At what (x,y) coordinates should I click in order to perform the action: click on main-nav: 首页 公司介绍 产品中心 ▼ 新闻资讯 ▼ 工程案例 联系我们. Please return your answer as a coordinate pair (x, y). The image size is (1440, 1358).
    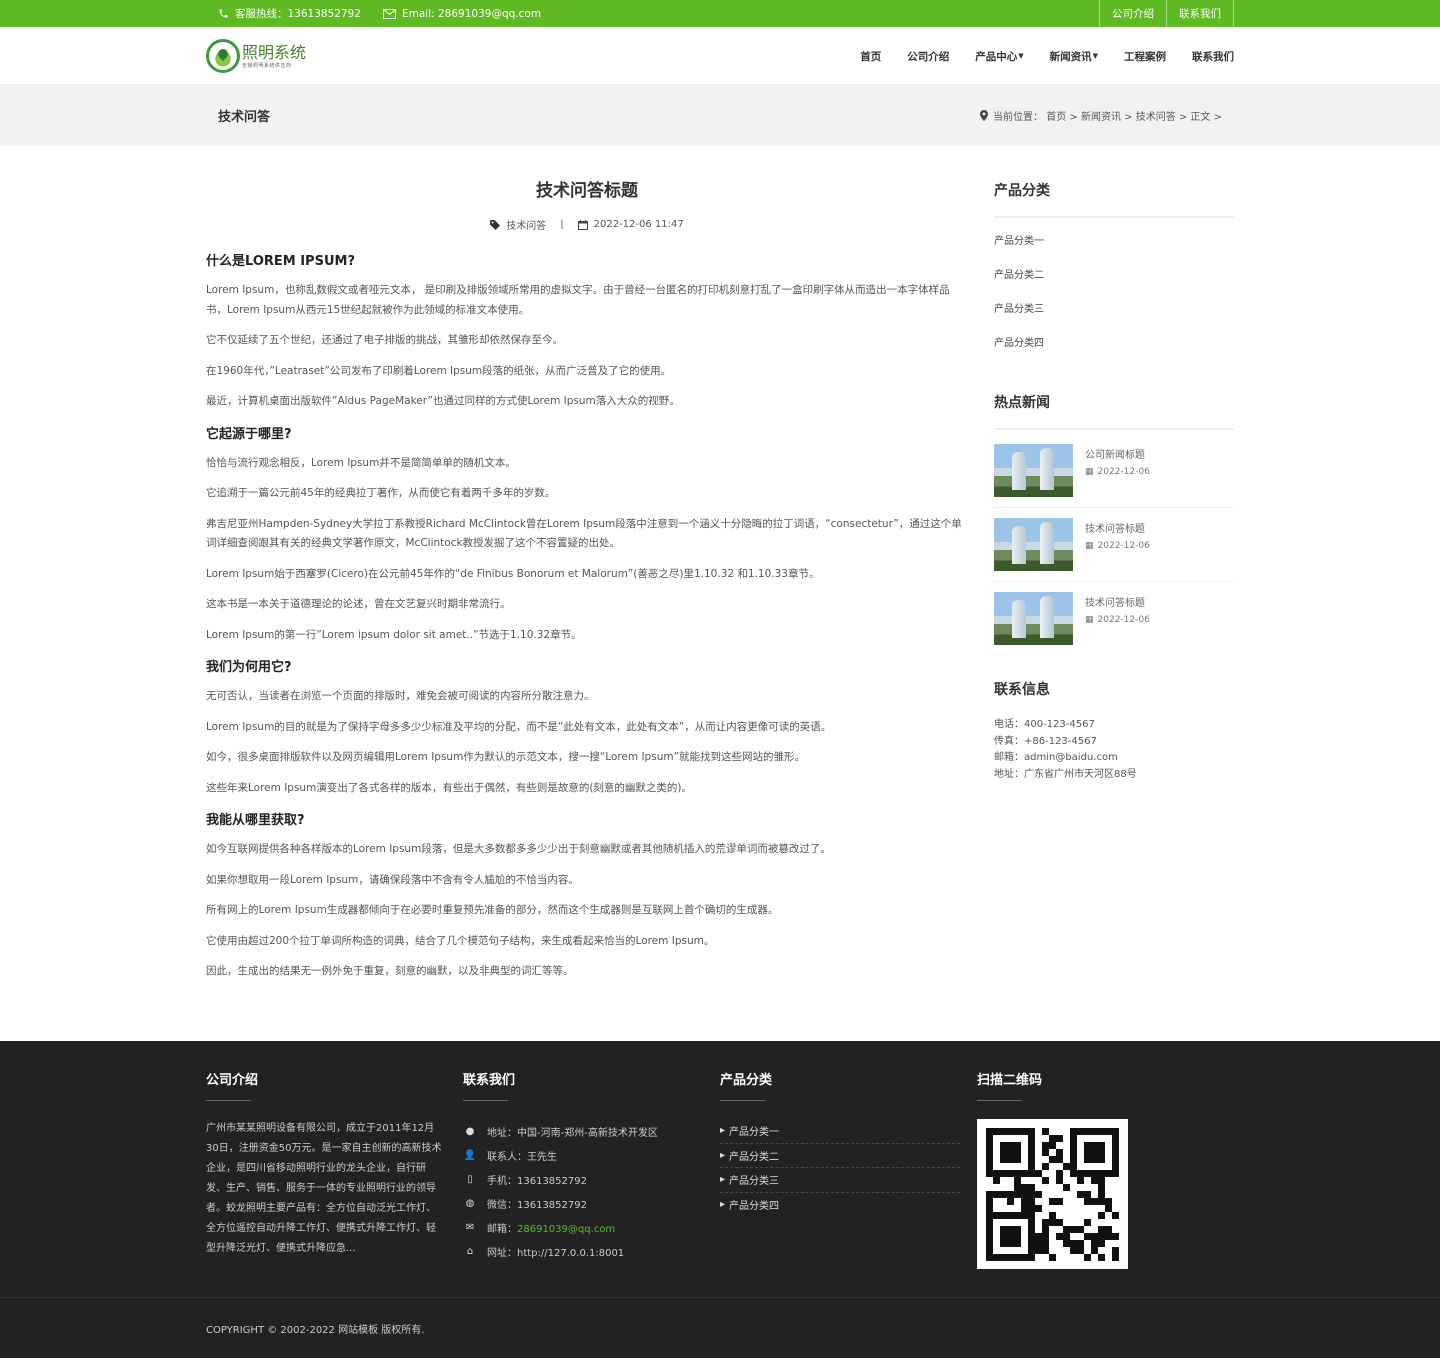
    Looking at the image, I should click on (1040, 56).